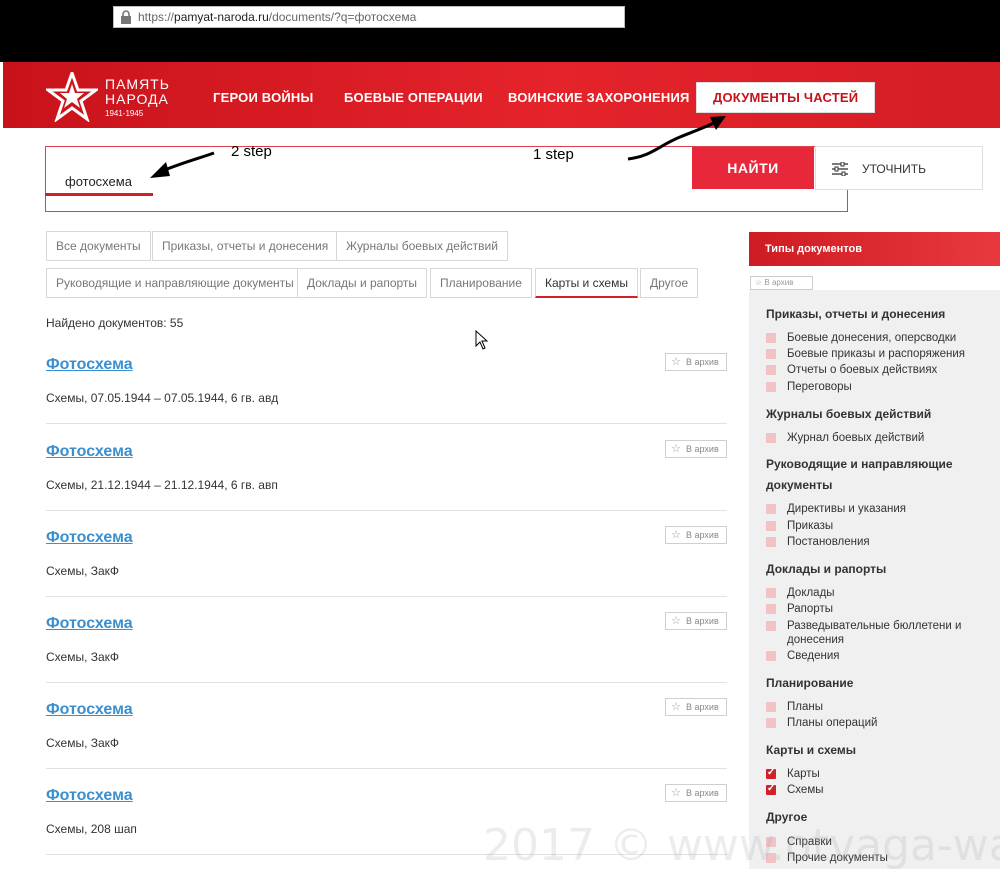 The width and height of the screenshot is (1000, 871). Describe the element at coordinates (741, 845) in the screenshot. I see `watermark: 2017 © www.otvaga-war.lv` at that location.